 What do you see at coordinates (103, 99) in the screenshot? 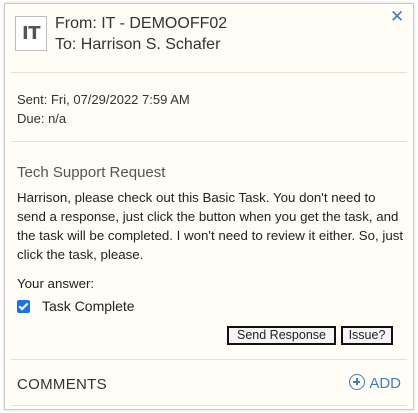
I see `sent-date: Sent: Fri, 07/29/2022 7:59 AM` at bounding box center [103, 99].